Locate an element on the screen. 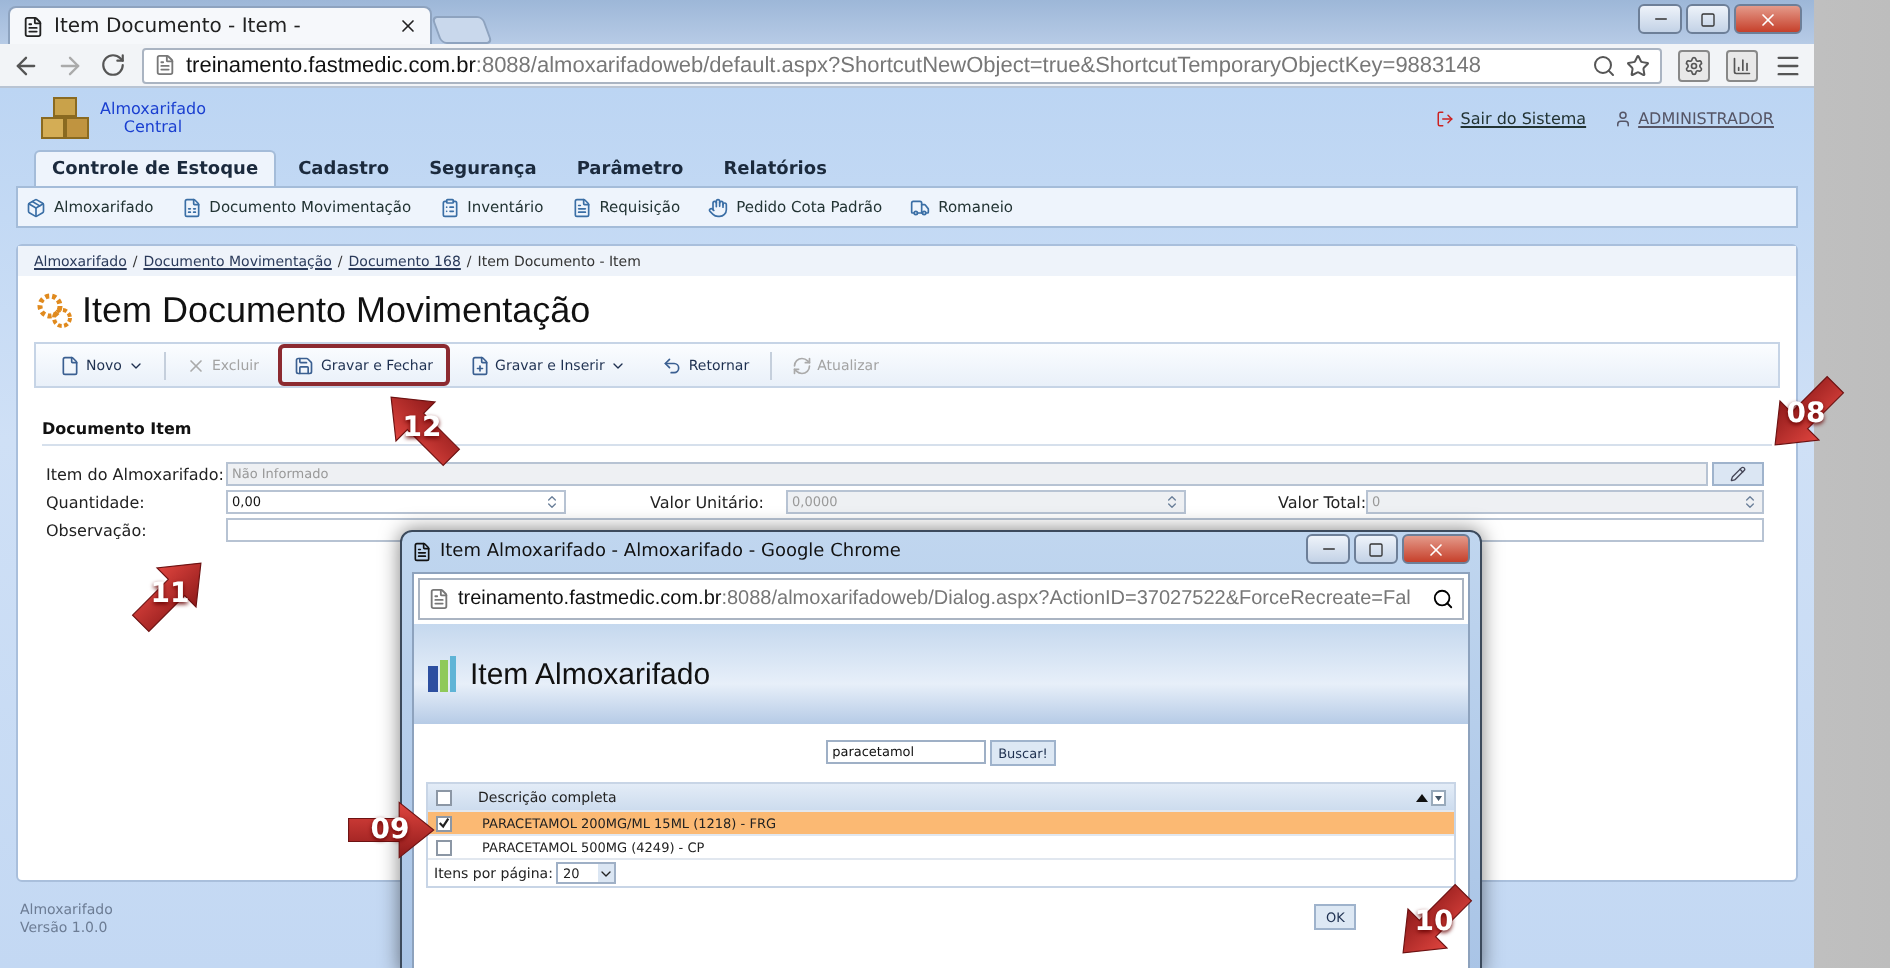 The width and height of the screenshot is (1890, 968). address-bar: treinamento.fastmedic.com.br:8088/almoxarifadoweb/default.aspx?ShortcutNewObject=true&ShortcutTemporaryObjectKey=9883148 is located at coordinates (902, 65).